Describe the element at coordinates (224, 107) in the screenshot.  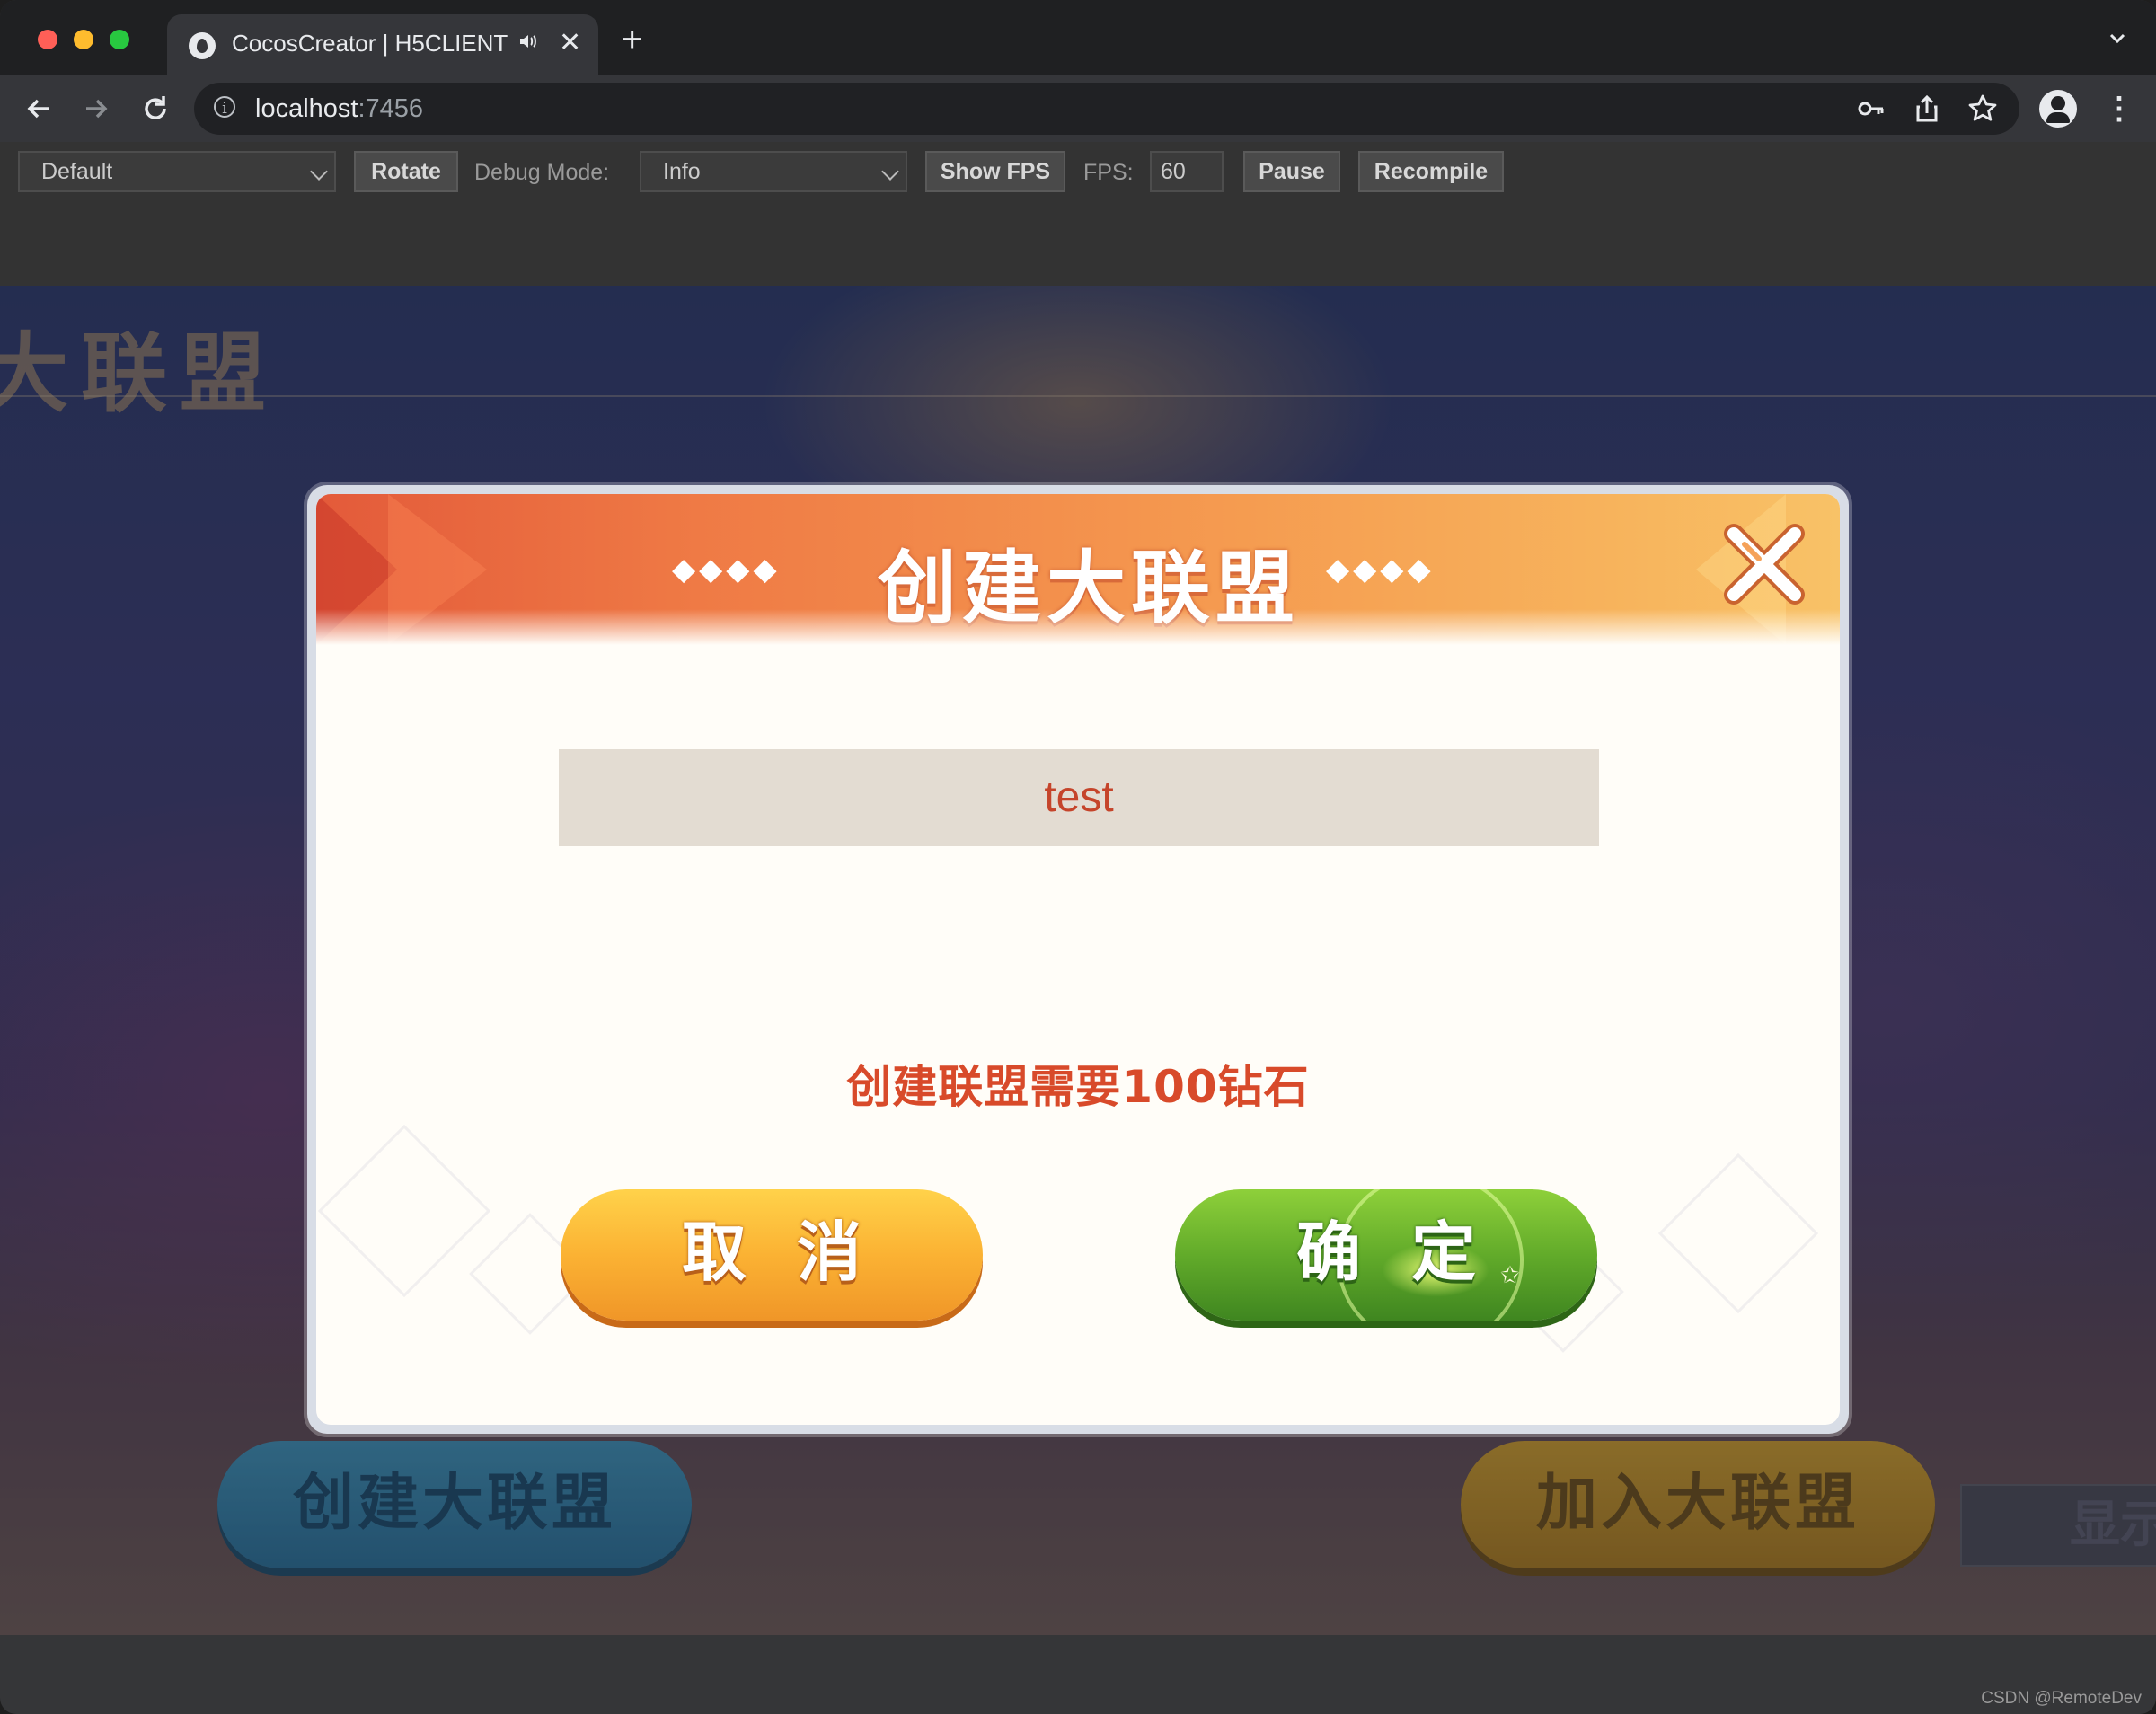
I see `info-icon: i` at that location.